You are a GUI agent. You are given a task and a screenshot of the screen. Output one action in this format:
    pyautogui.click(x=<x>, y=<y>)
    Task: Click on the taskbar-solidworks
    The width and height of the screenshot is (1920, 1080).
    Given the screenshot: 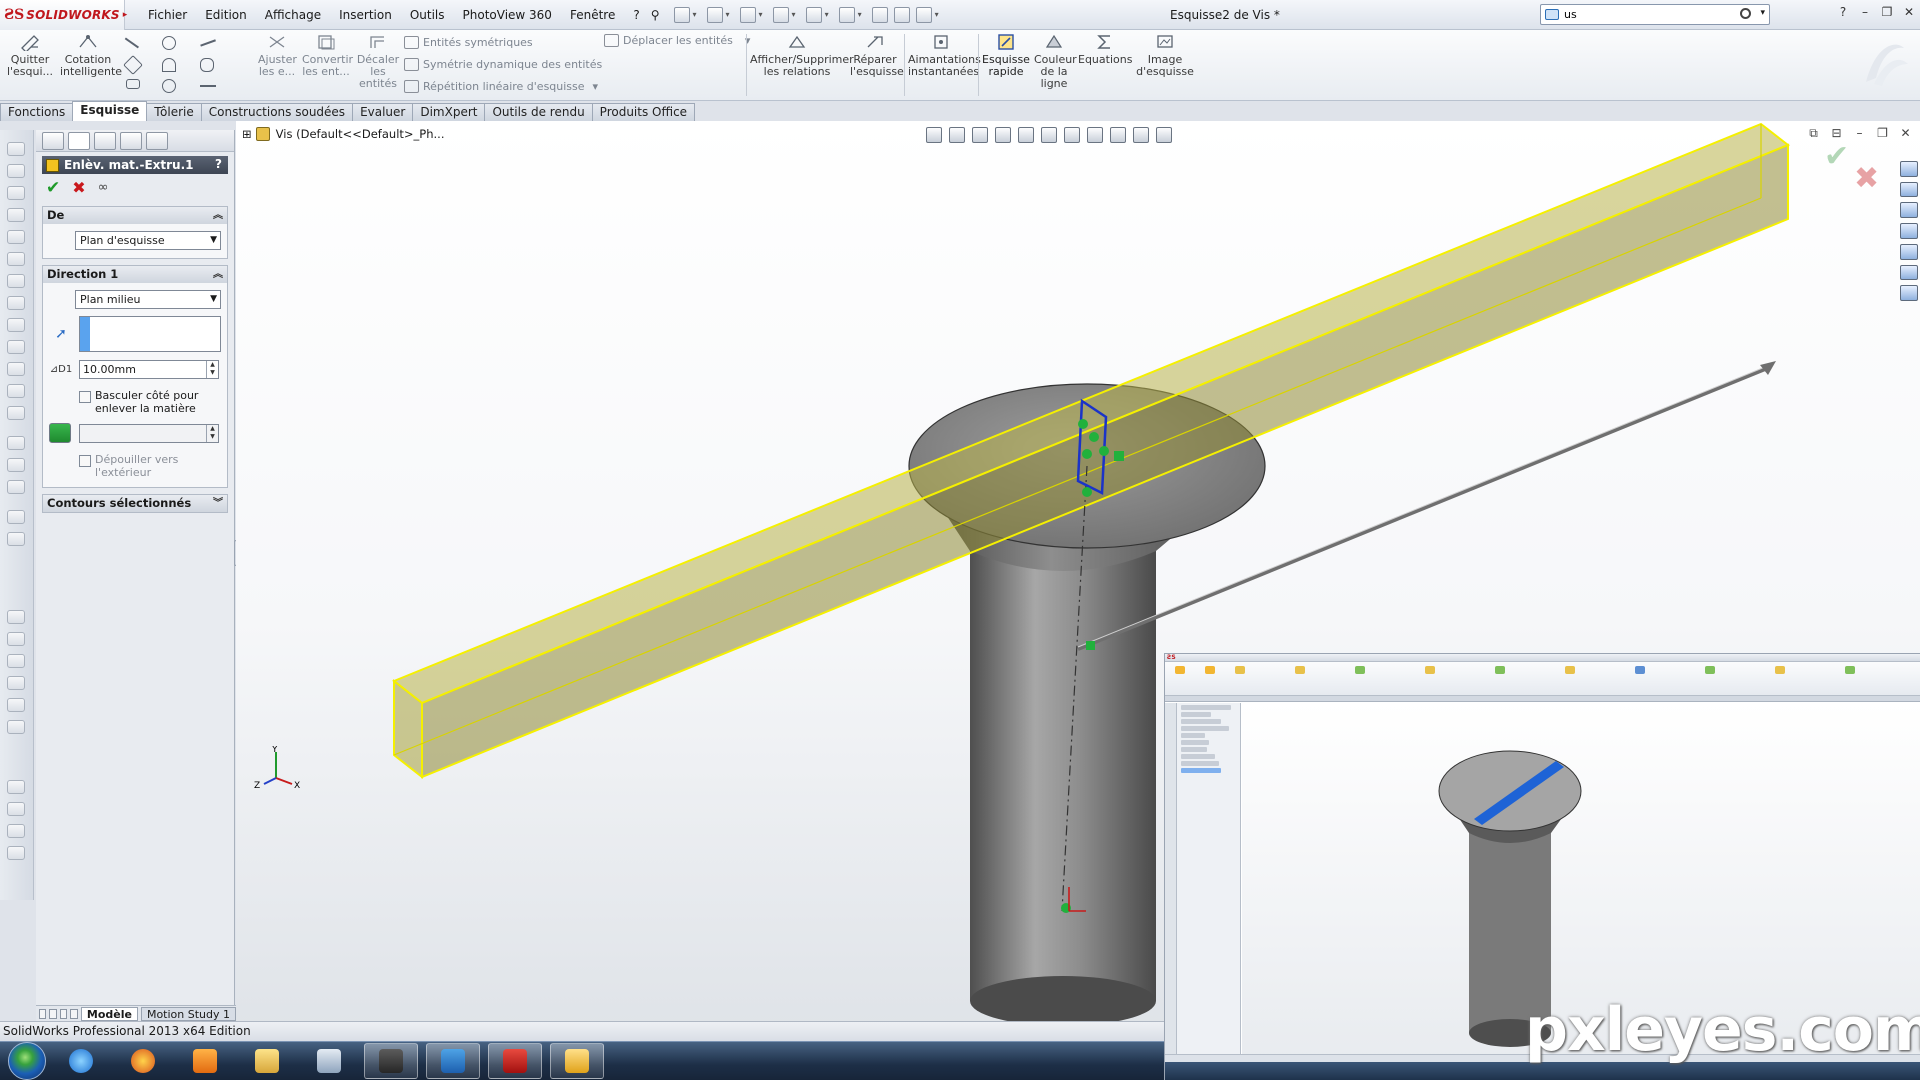 What is the action you would take?
    pyautogui.click(x=515, y=1061)
    